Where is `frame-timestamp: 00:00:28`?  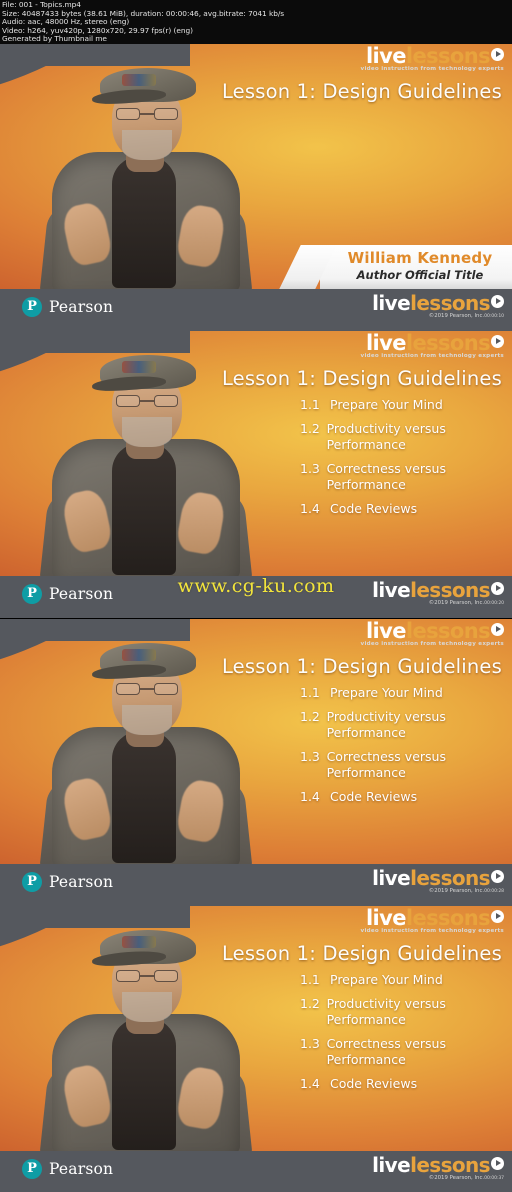 frame-timestamp: 00:00:28 is located at coordinates (494, 891).